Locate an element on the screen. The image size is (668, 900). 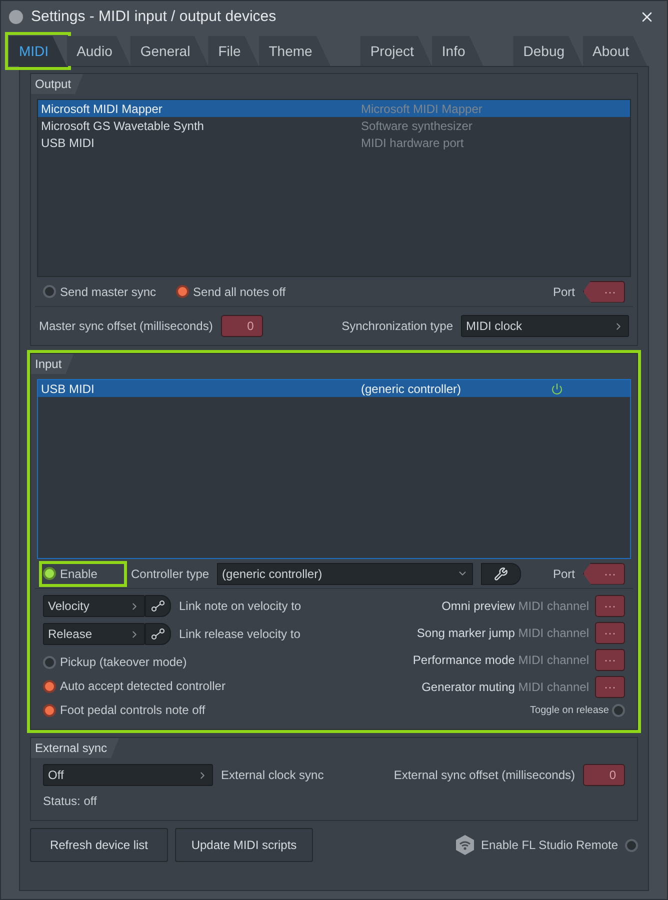
link-dropdown: Release is located at coordinates (94, 634).